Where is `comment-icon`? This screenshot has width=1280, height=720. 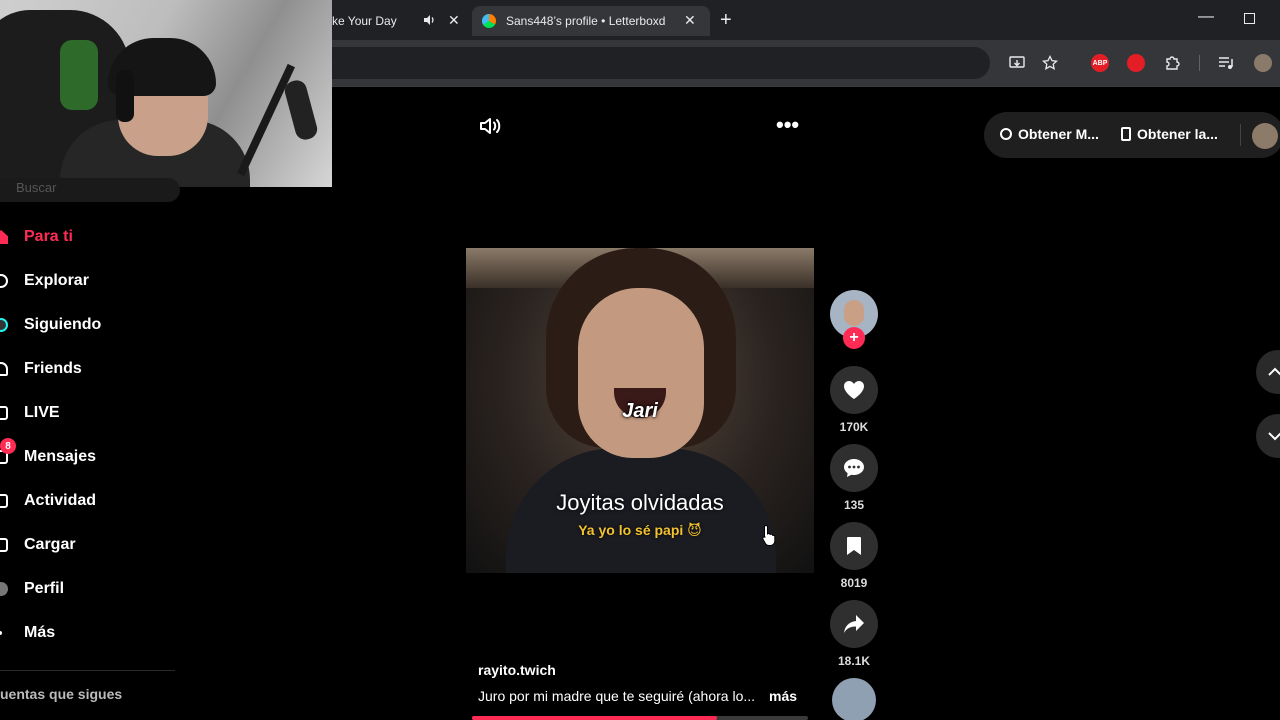 comment-icon is located at coordinates (854, 468).